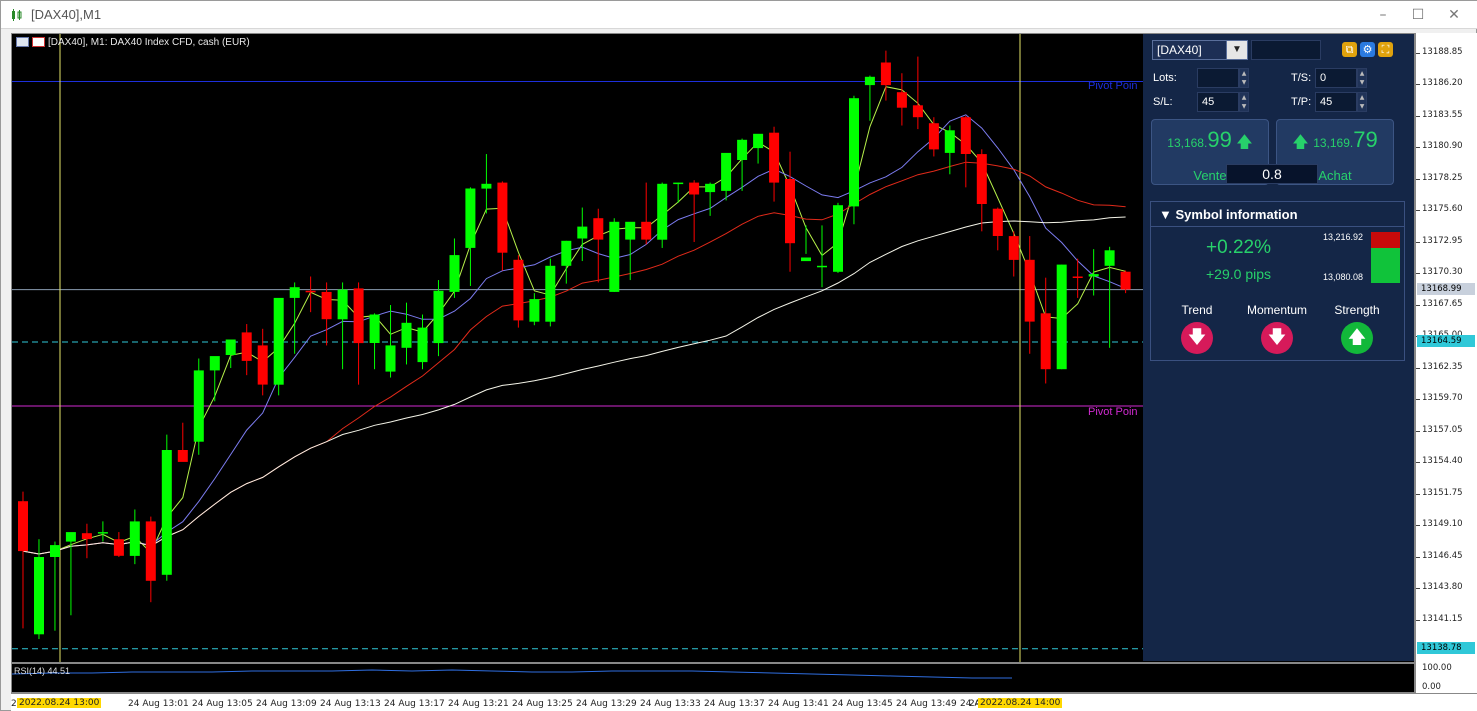 The height and width of the screenshot is (711, 1477). Describe the element at coordinates (1357, 310) in the screenshot. I see `strength-label: Strength` at that location.